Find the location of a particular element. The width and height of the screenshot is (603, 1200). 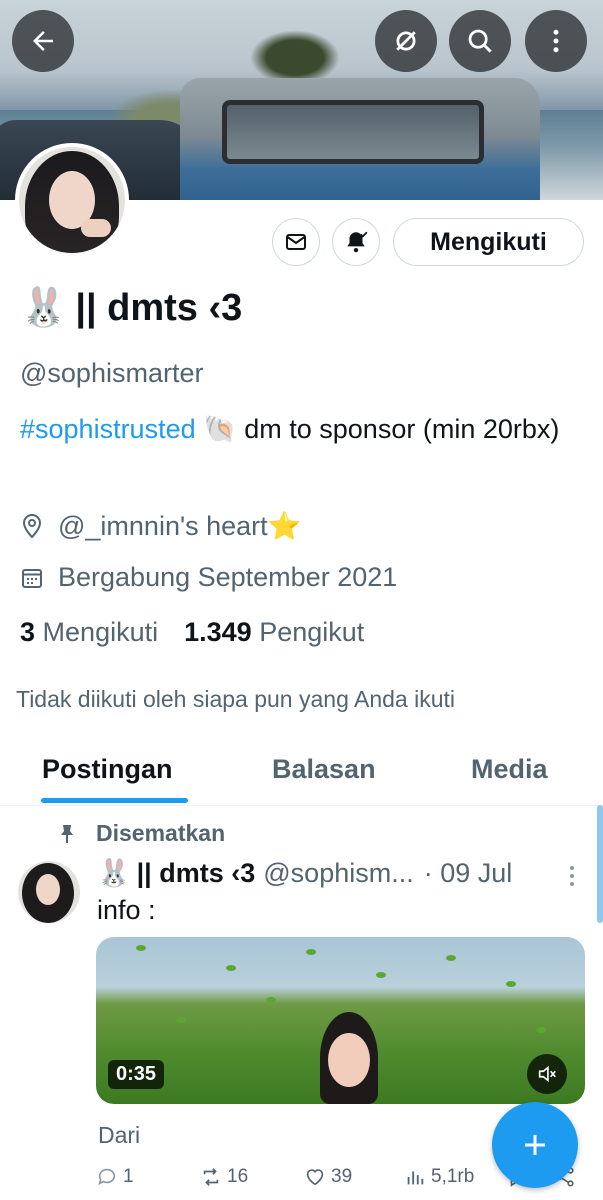

location-row: @_imnnin's heart⭐ is located at coordinates (160, 526).